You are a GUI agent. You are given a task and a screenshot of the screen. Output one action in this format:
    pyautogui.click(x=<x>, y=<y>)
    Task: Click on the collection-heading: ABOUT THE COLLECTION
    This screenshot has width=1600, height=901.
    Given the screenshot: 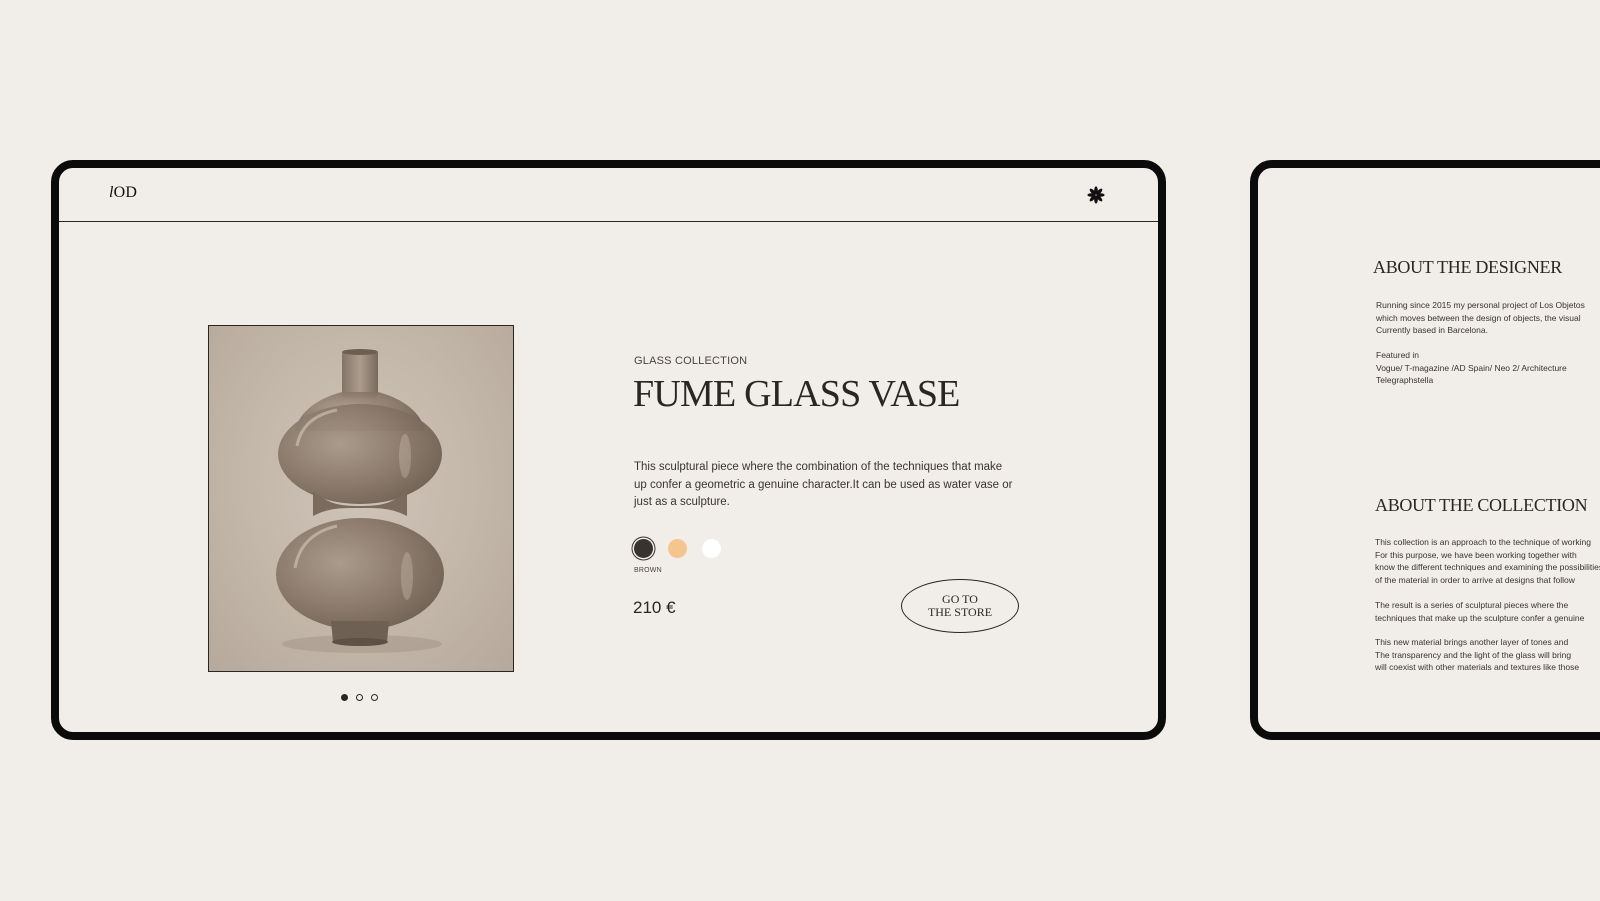 What is the action you would take?
    pyautogui.click(x=1481, y=505)
    